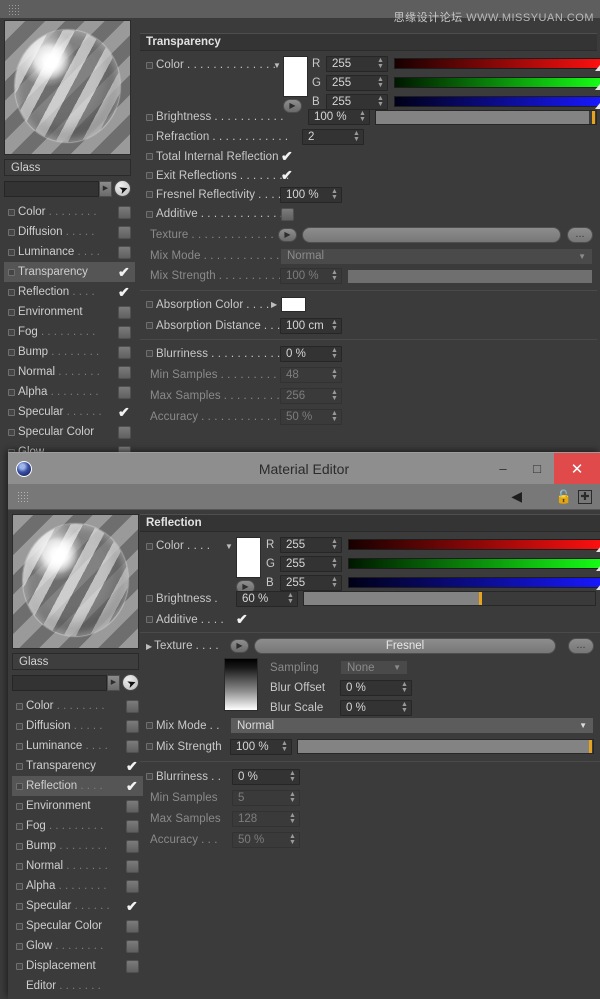 This screenshot has width=600, height=999. What do you see at coordinates (287, 156) in the screenshot?
I see `tir-checkbox: ✔` at bounding box center [287, 156].